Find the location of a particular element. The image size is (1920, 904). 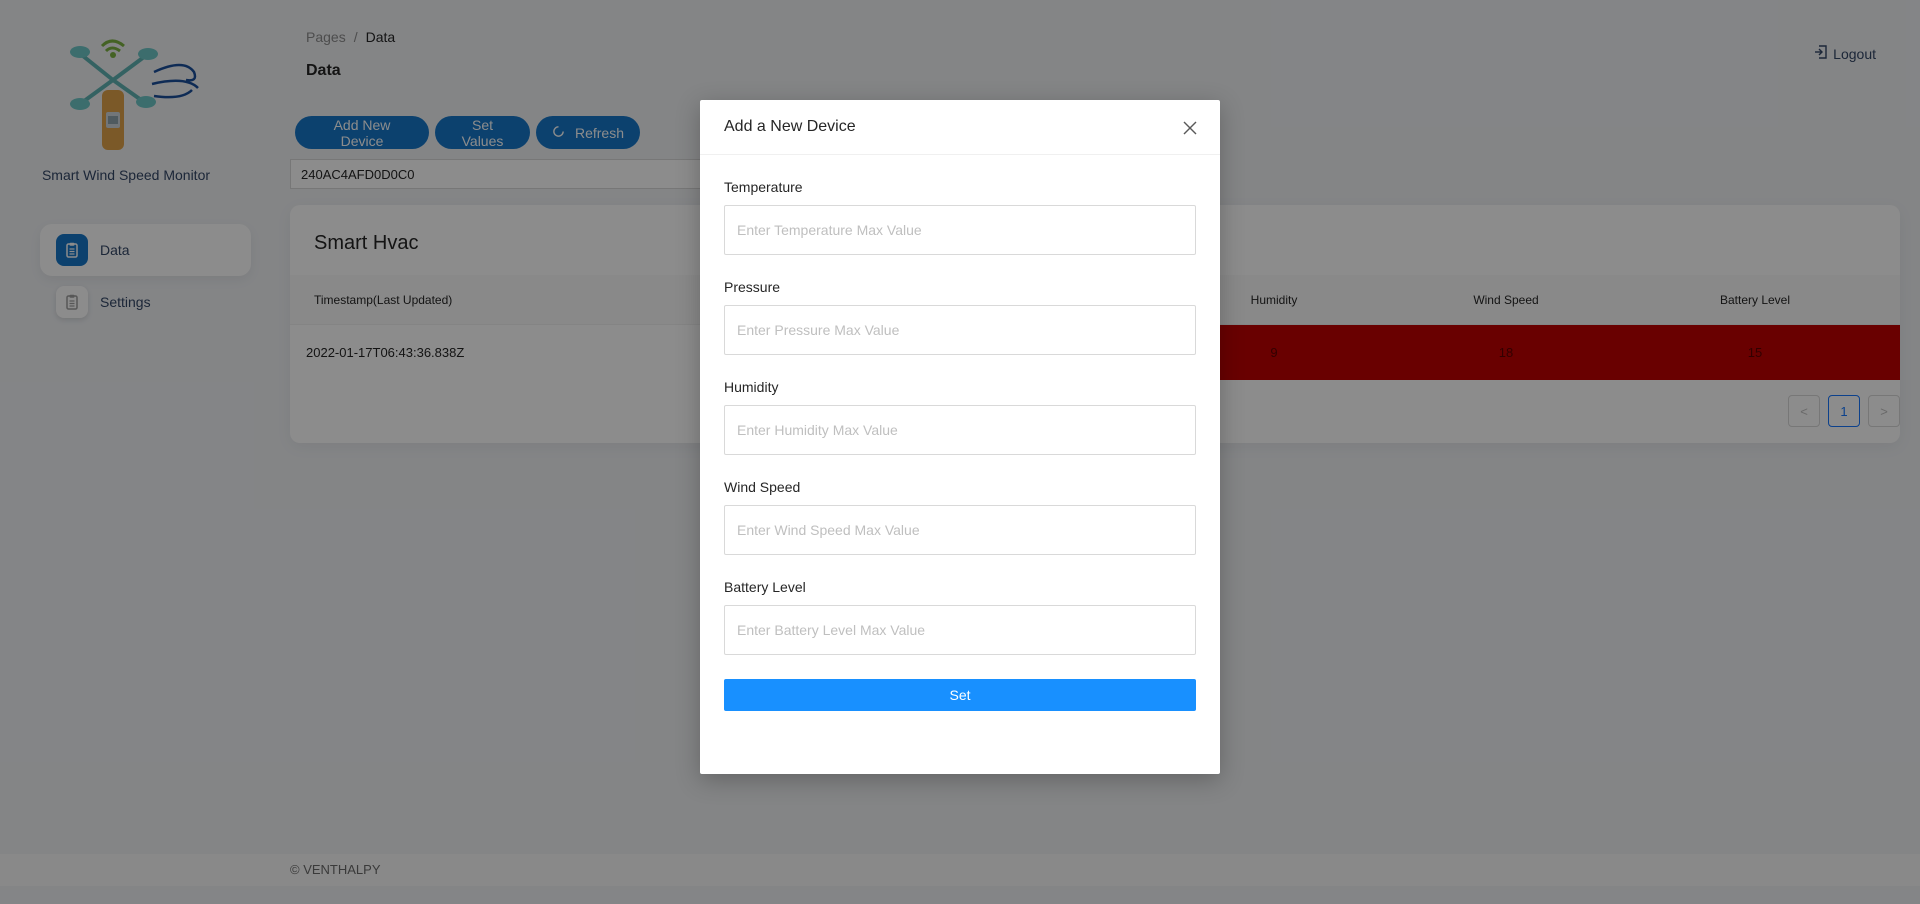

modal-title: Add a New Device is located at coordinates (790, 126).